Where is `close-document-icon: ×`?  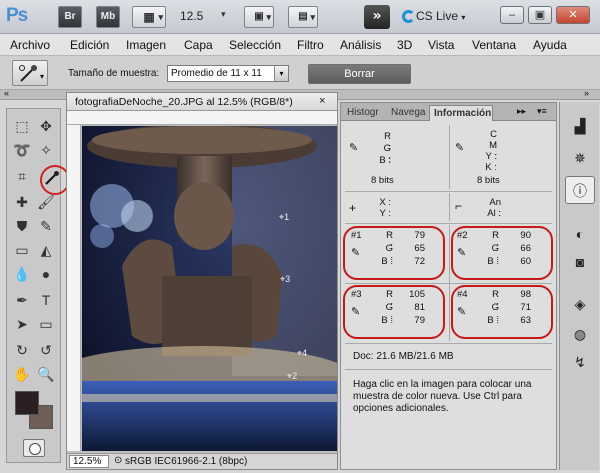 close-document-icon: × is located at coordinates (322, 101).